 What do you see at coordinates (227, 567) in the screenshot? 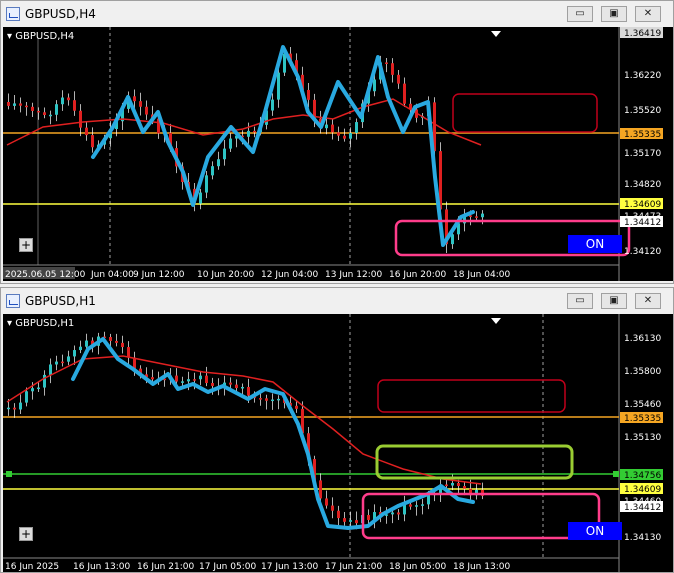
I see `time-label: 17 Jun 05:00` at bounding box center [227, 567].